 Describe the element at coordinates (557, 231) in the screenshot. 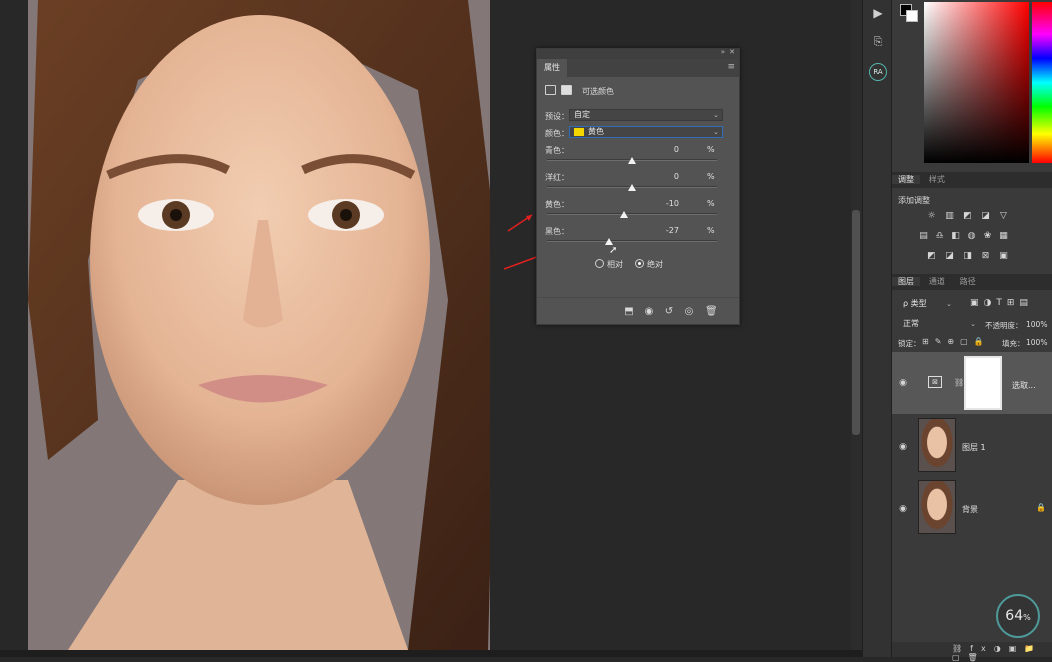

I see `slider-label: 黑色：` at that location.